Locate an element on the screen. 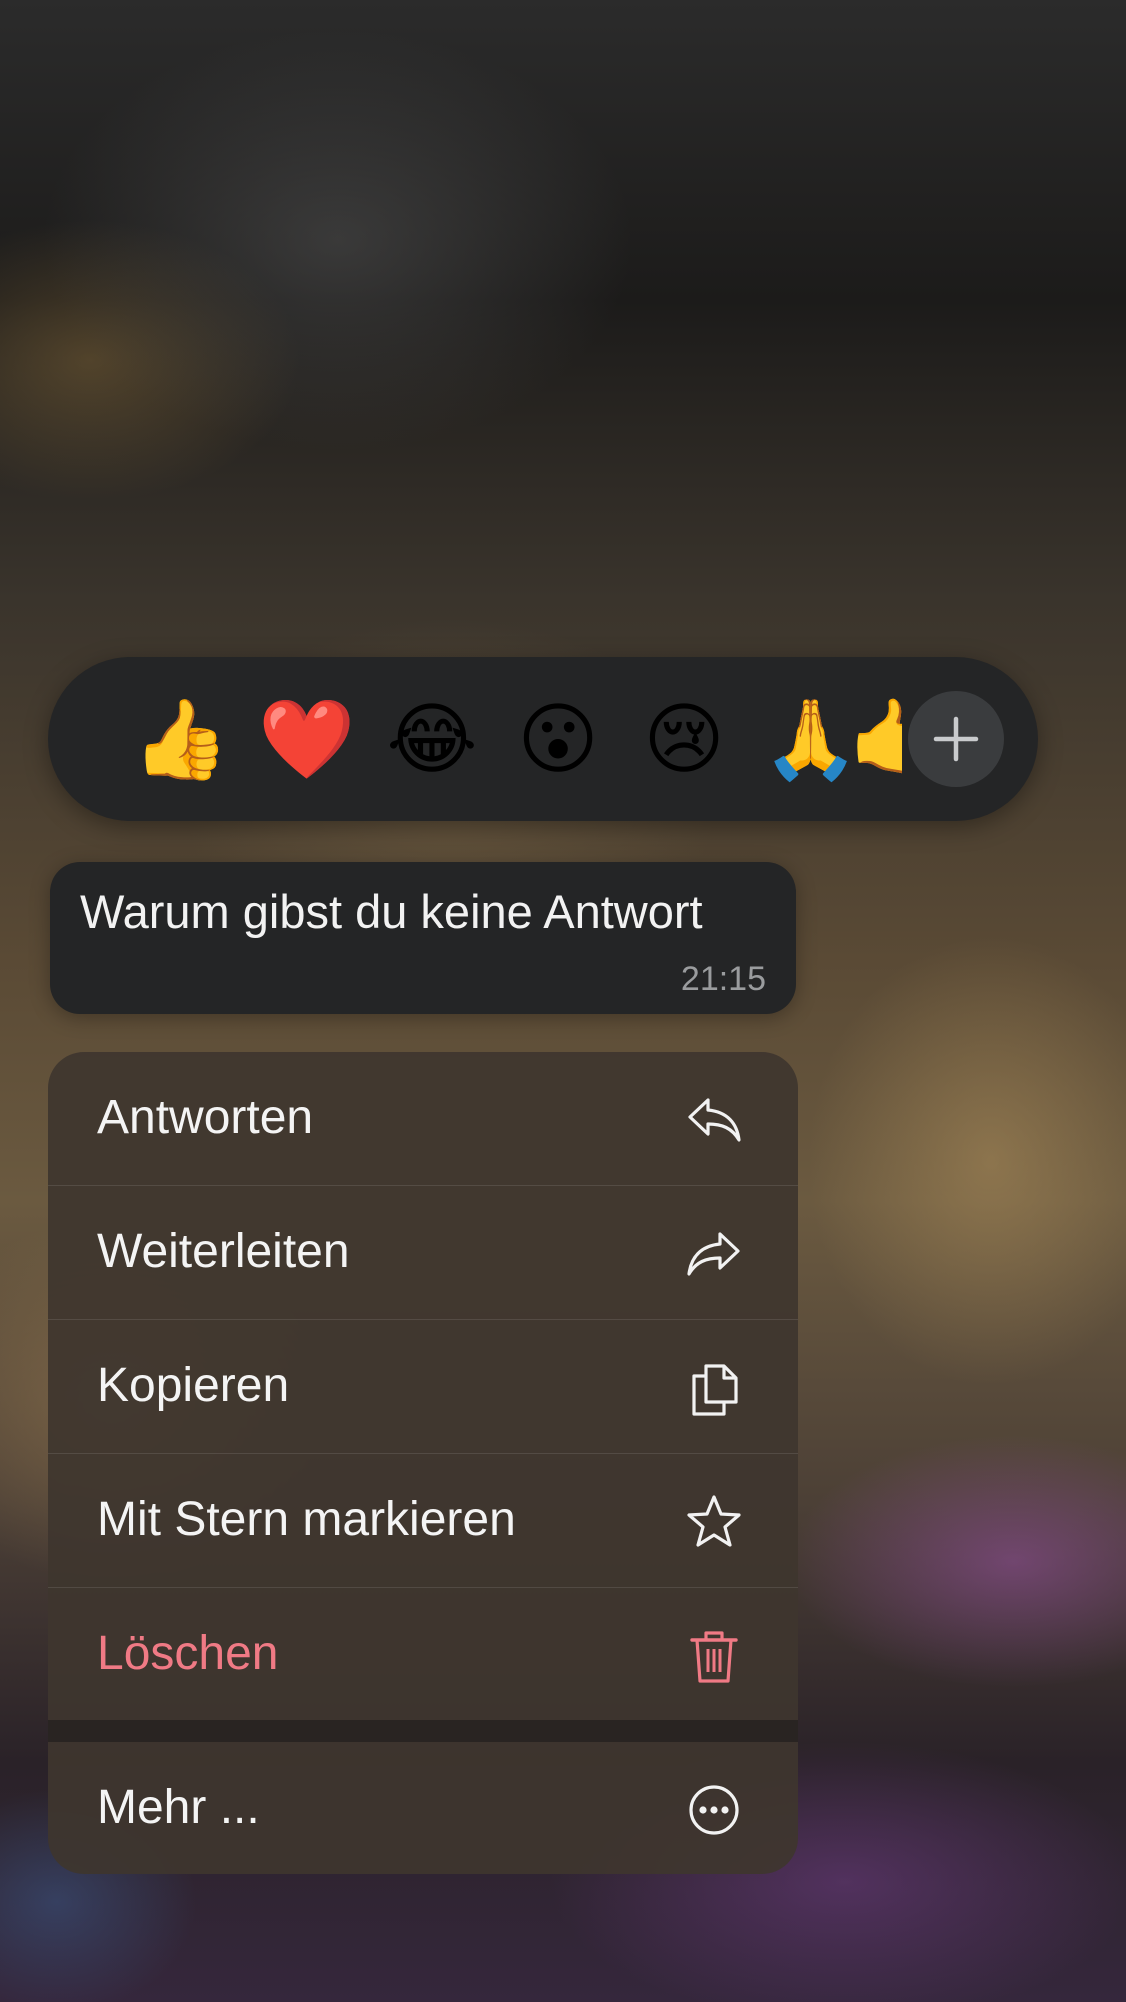 Image resolution: width=1126 pixels, height=2002 pixels. reaction-crying: 😢 is located at coordinates (684, 740).